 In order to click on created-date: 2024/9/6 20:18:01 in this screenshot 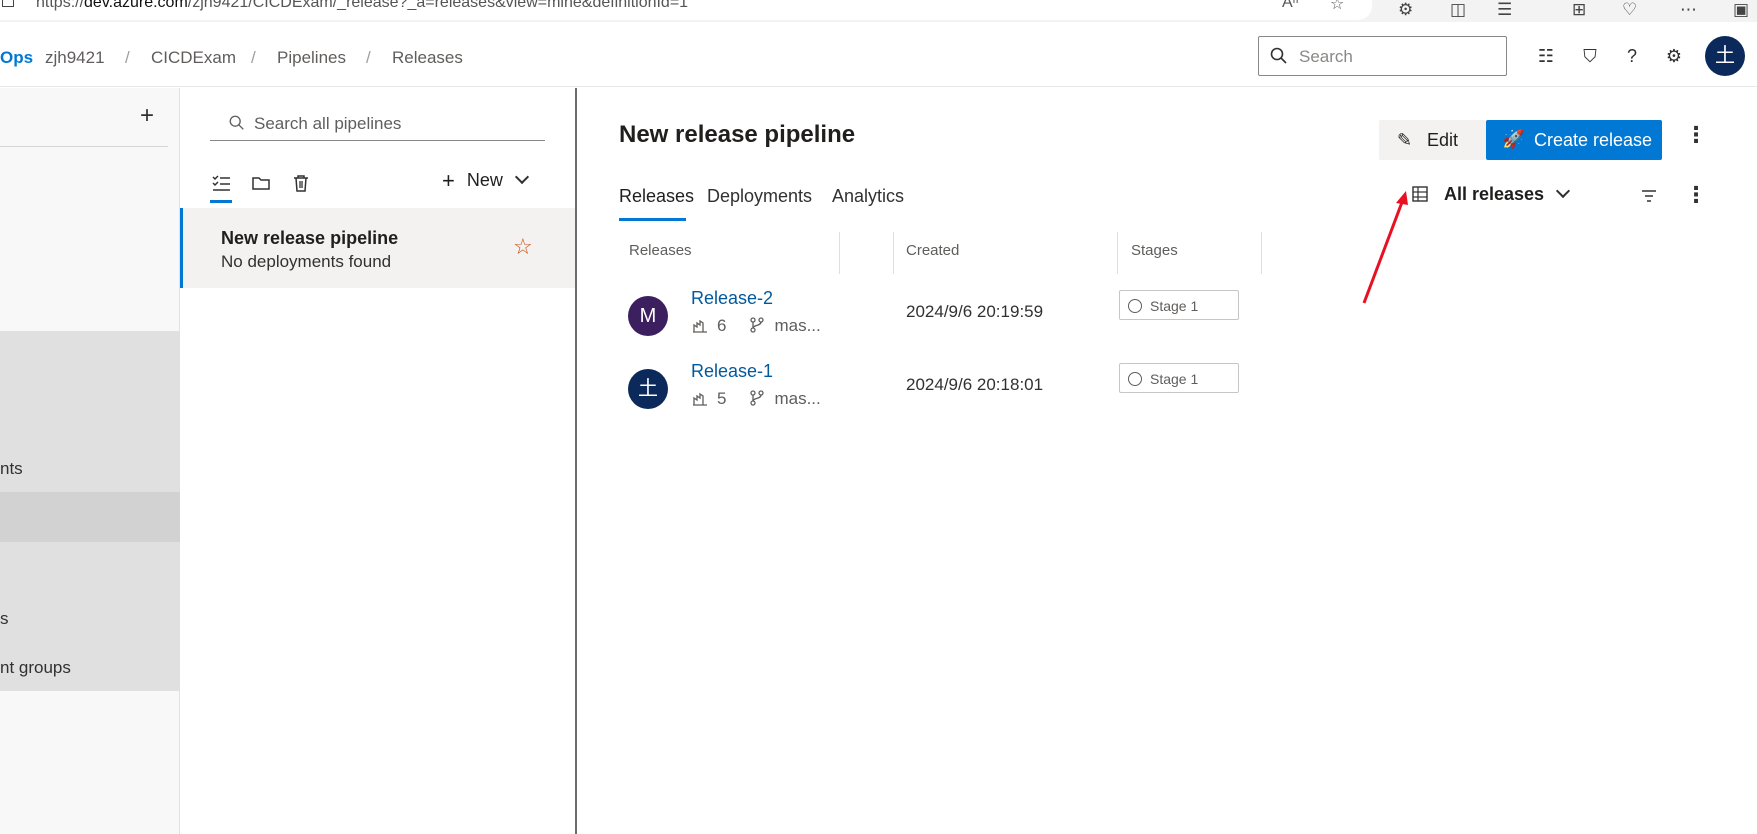, I will do `click(975, 384)`.